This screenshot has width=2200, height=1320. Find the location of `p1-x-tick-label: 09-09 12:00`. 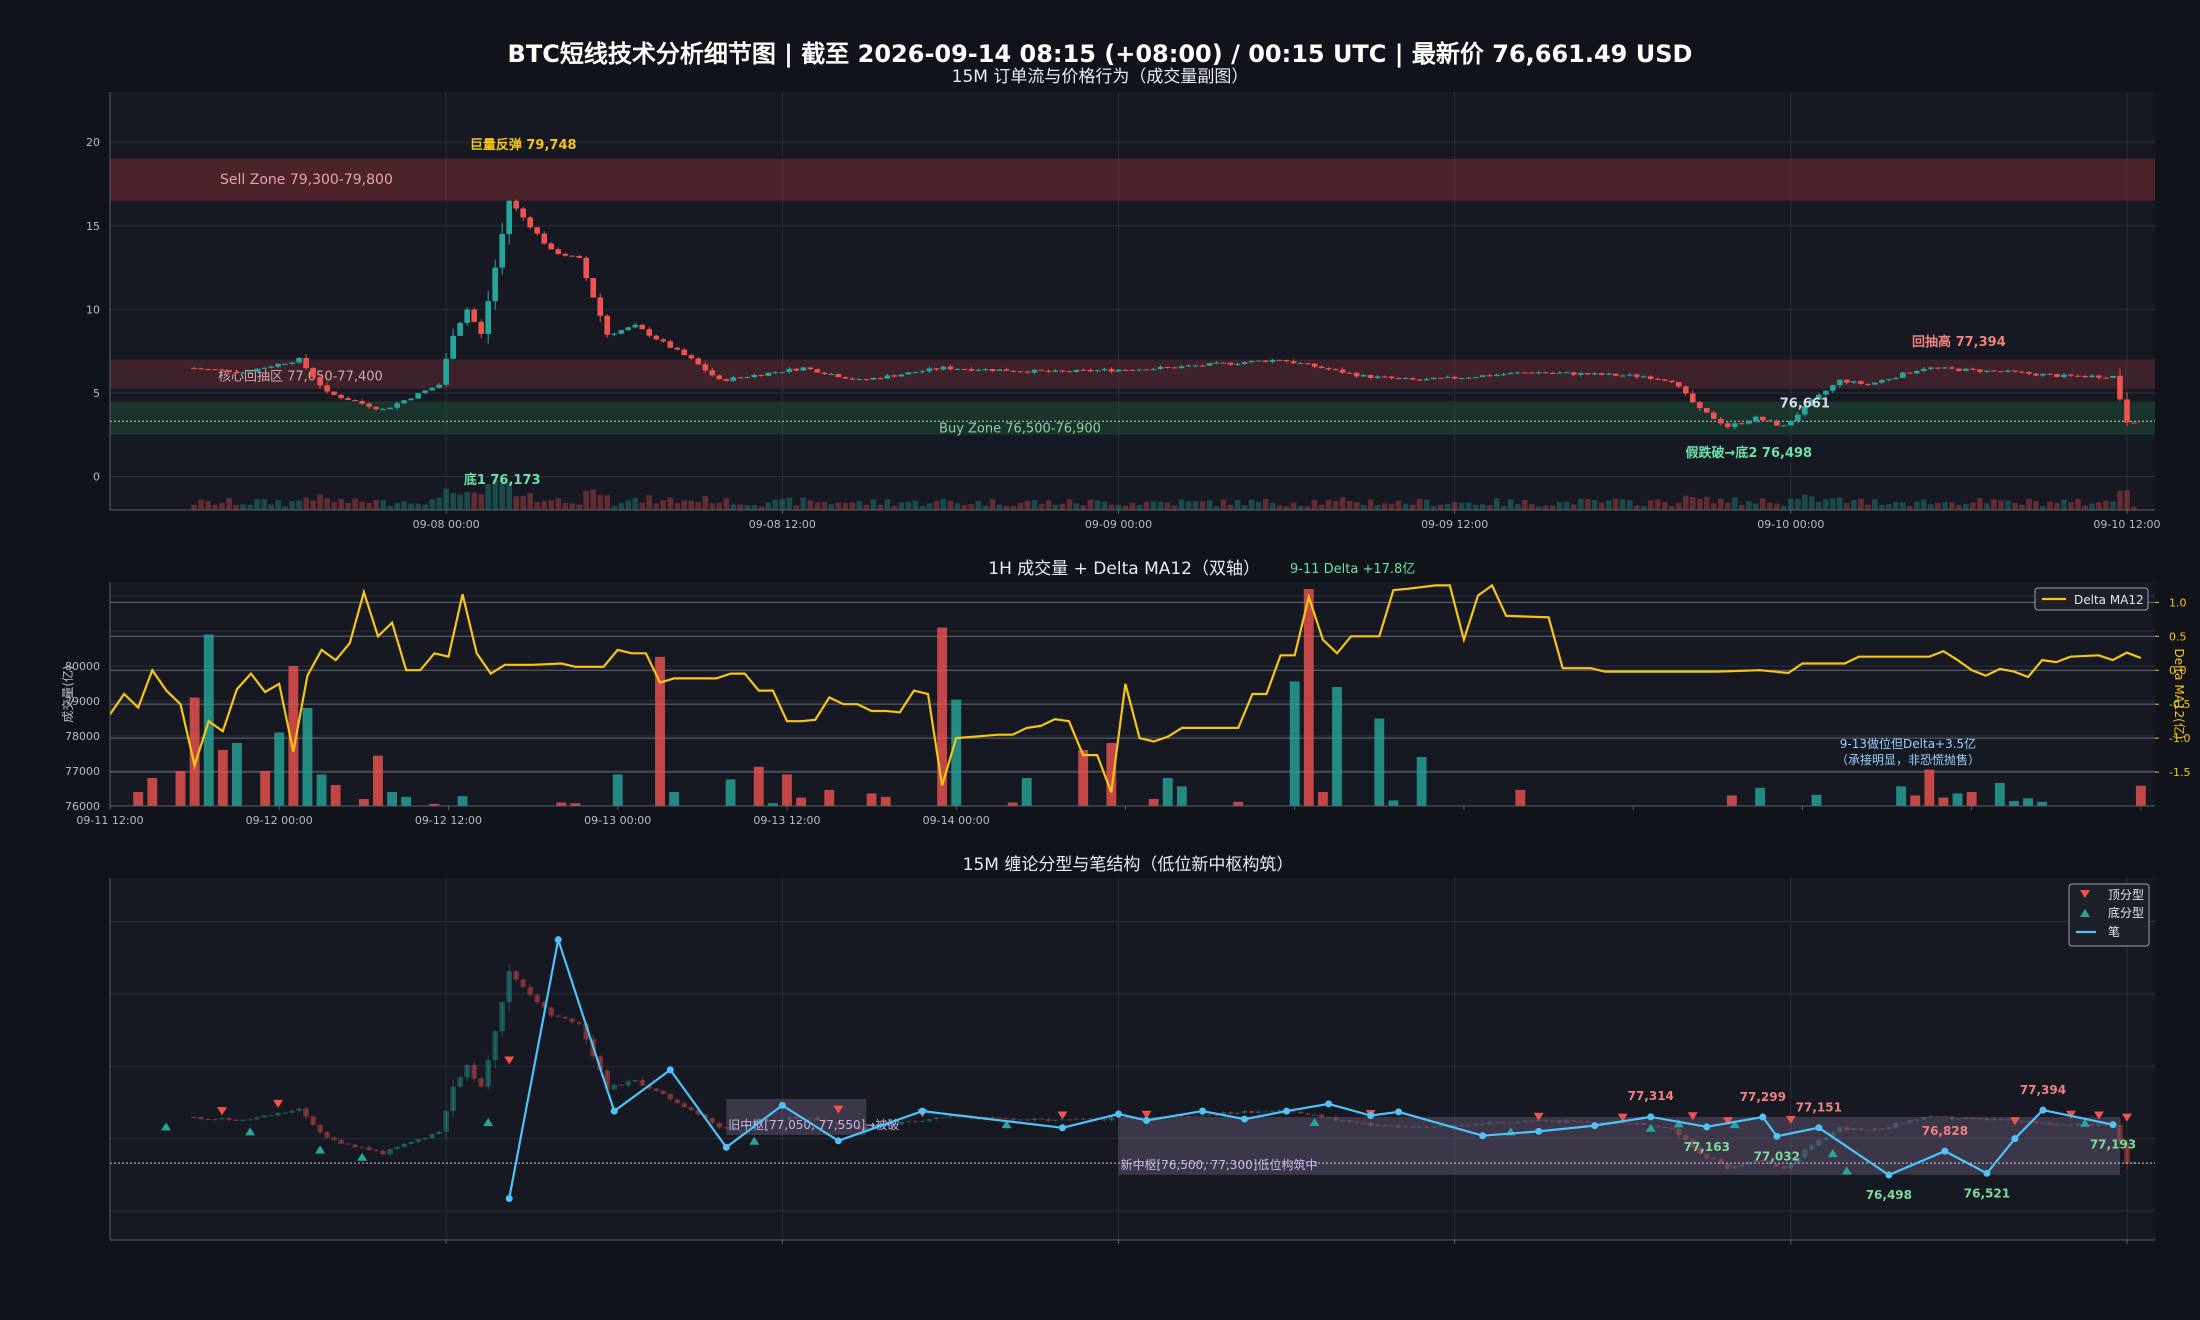

p1-x-tick-label: 09-09 12:00 is located at coordinates (1454, 524).